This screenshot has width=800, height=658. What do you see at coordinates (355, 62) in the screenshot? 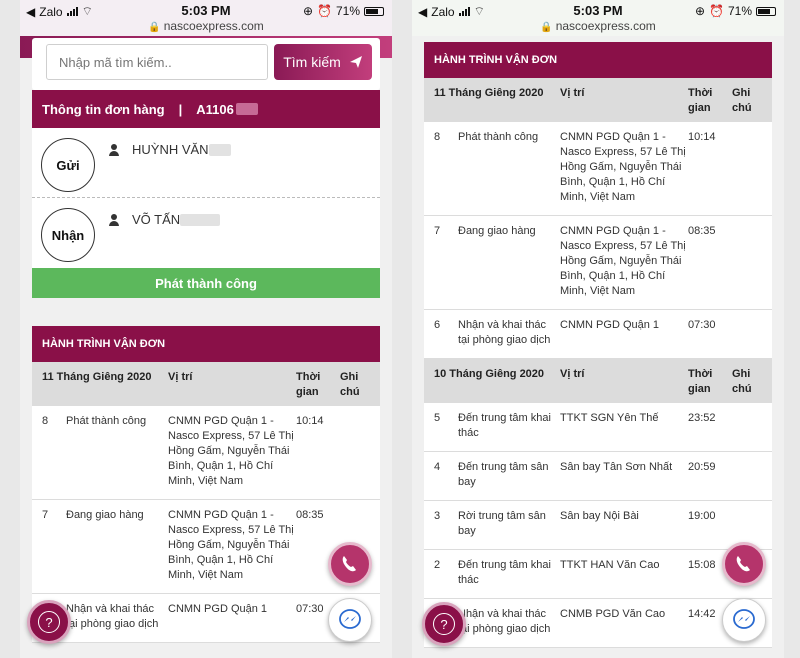
I see `send-icon` at bounding box center [355, 62].